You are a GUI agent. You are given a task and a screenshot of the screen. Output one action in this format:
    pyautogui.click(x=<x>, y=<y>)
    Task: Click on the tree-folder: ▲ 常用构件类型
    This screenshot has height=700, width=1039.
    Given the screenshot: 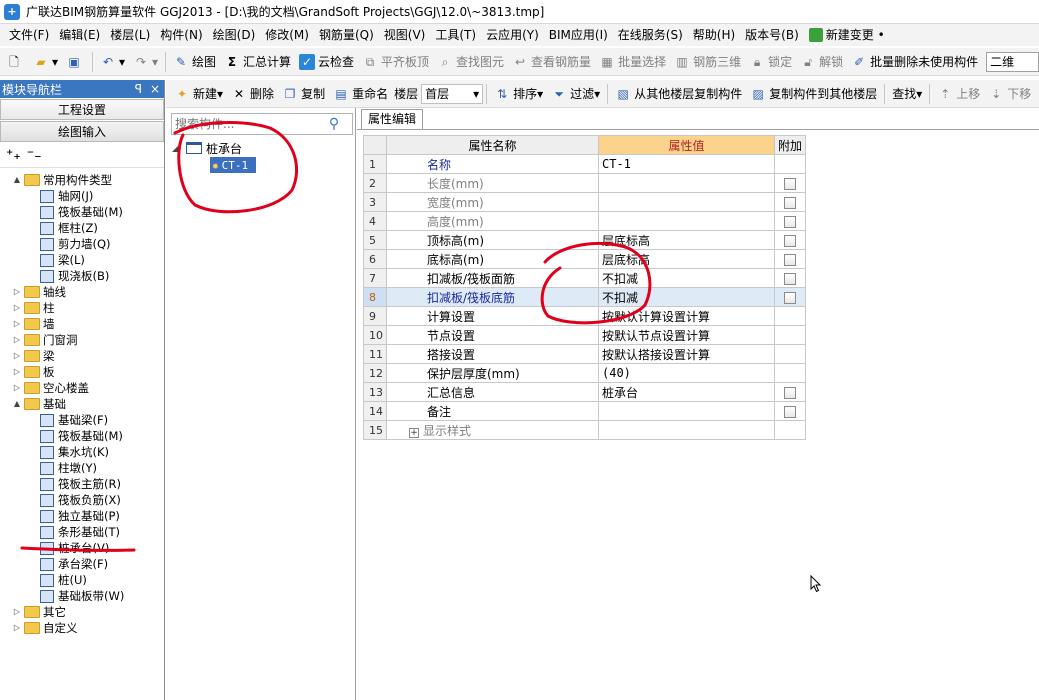 What is the action you would take?
    pyautogui.click(x=82, y=180)
    